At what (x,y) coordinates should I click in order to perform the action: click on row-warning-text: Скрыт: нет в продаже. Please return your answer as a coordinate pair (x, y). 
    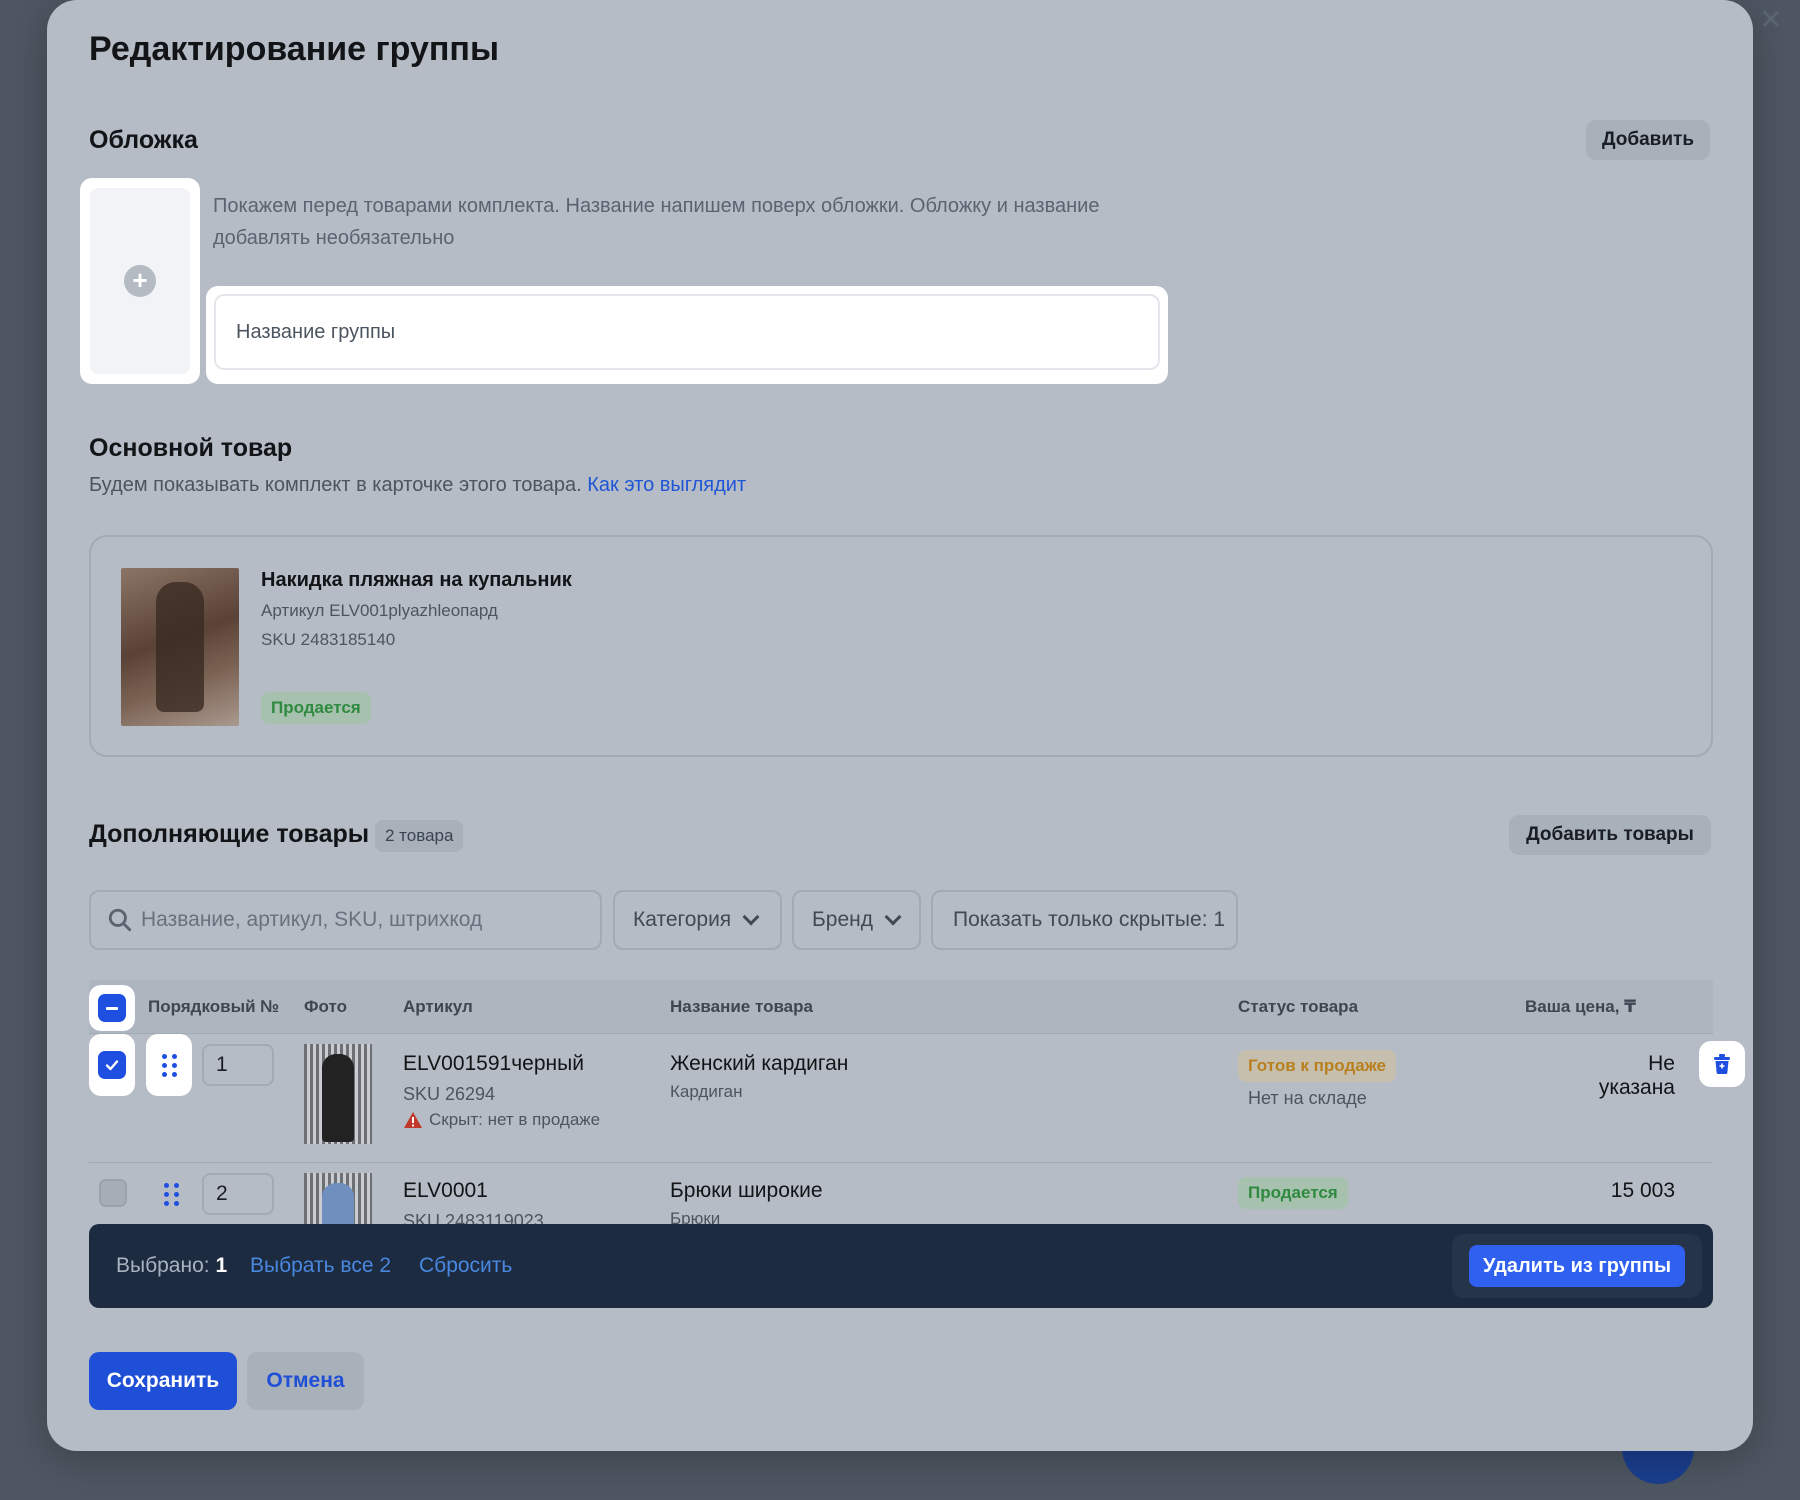
    Looking at the image, I should click on (515, 1119).